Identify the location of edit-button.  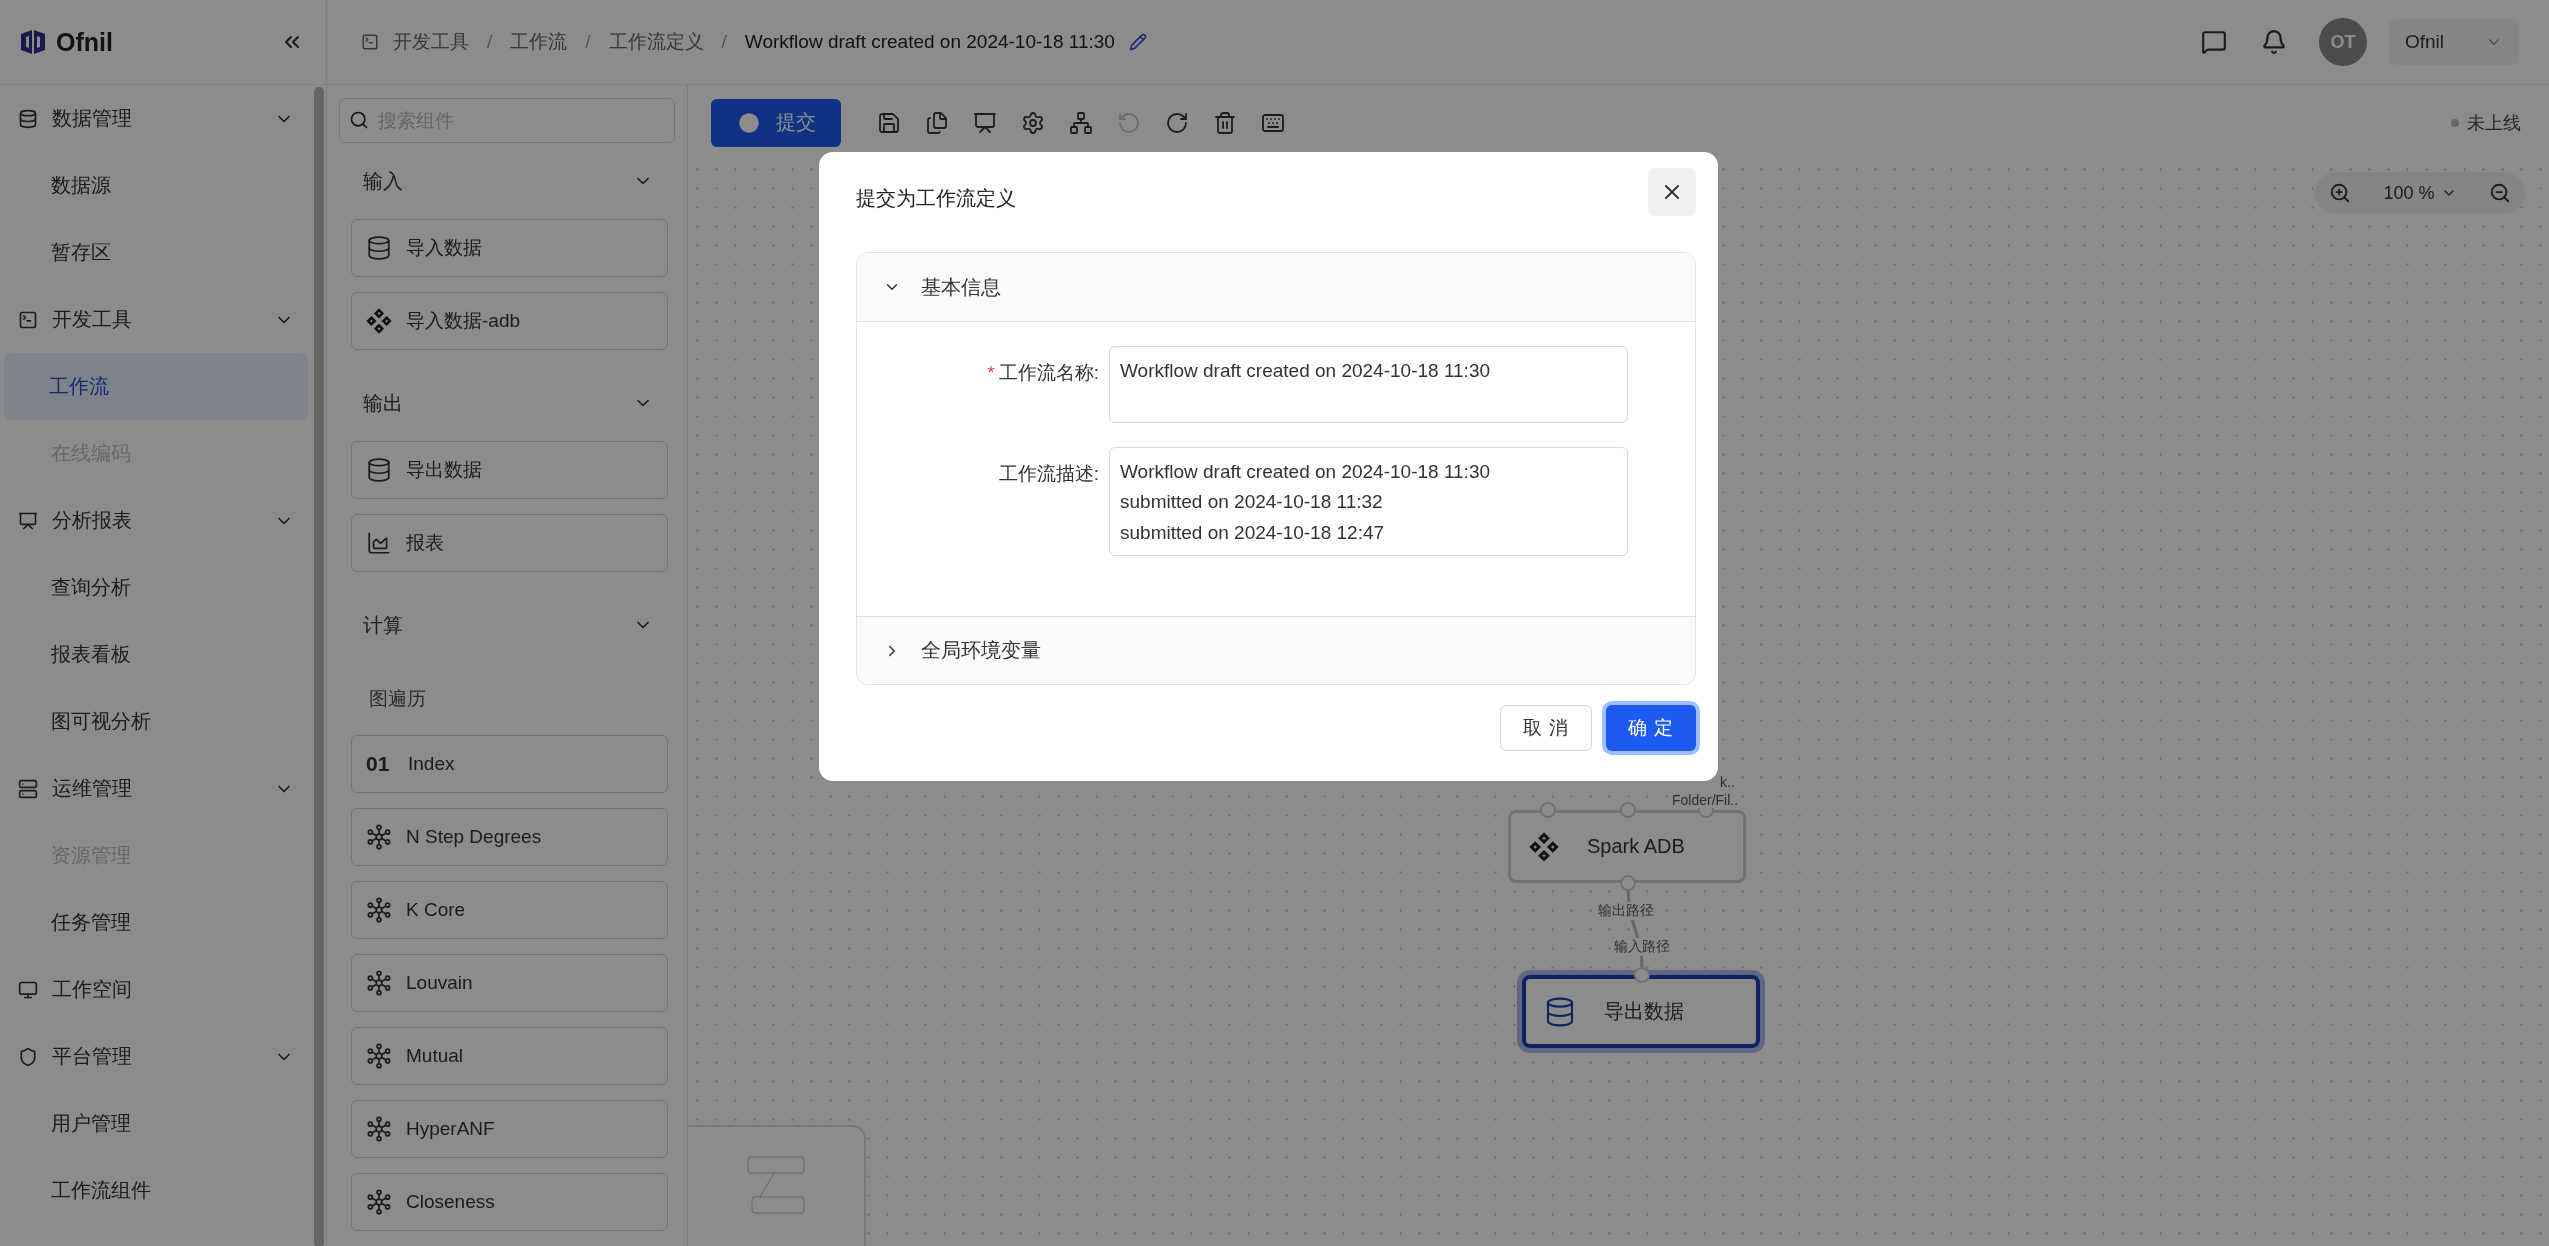
(1137, 42).